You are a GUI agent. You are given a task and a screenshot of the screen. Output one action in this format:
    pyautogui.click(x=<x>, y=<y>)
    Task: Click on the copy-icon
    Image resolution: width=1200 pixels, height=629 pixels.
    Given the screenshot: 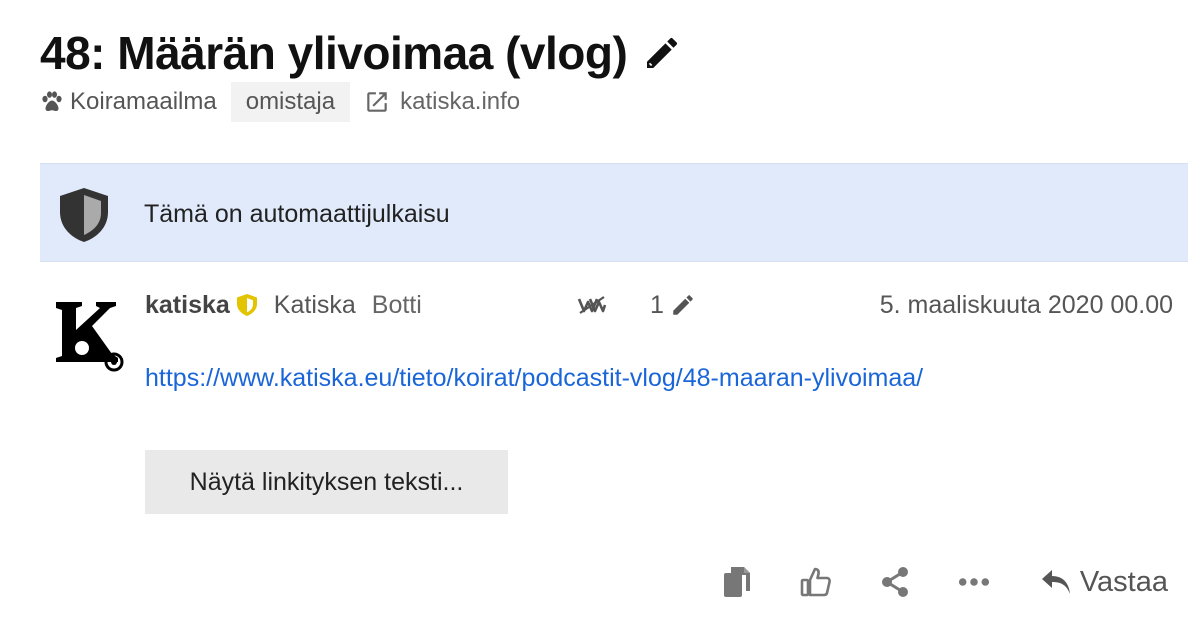 What is the action you would take?
    pyautogui.click(x=737, y=582)
    